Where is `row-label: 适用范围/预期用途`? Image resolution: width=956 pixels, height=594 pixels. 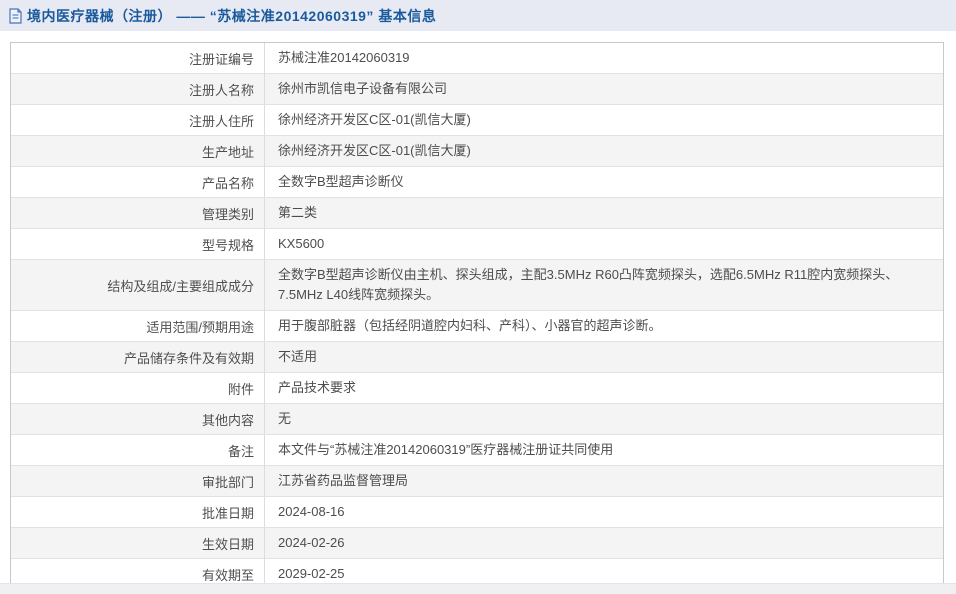
row-label: 适用范围/预期用途 is located at coordinates (200, 327).